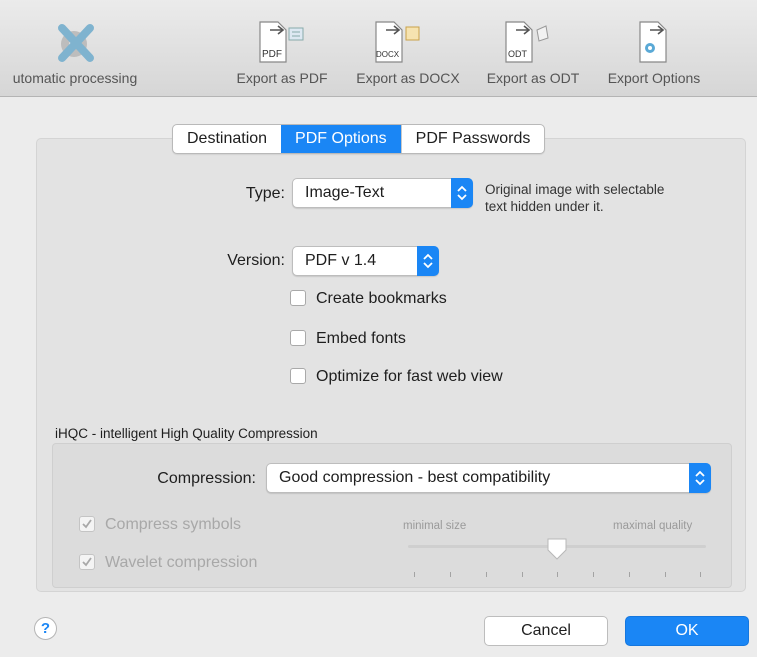  I want to click on type-label: Type:, so click(265, 193).